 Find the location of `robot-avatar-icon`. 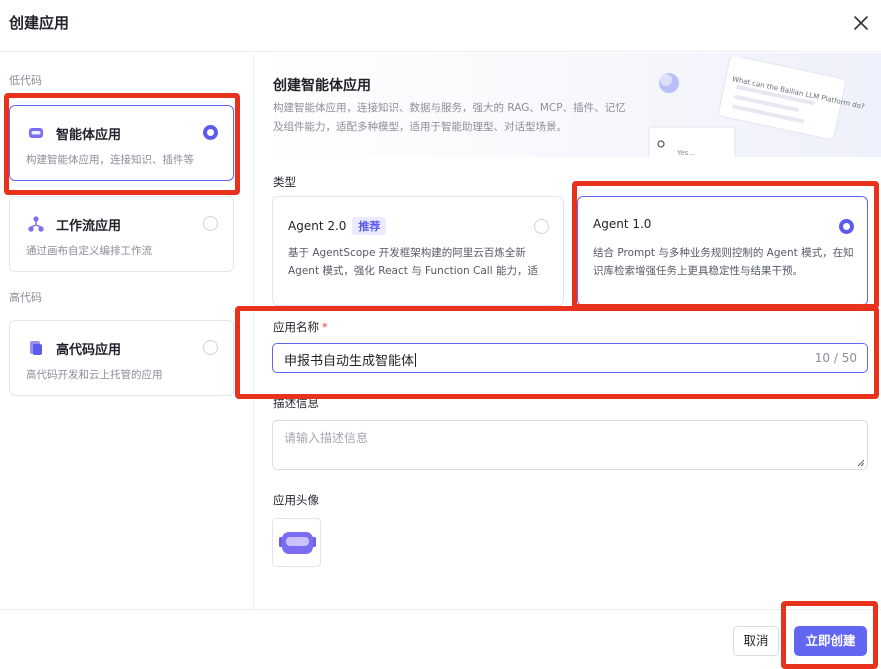

robot-avatar-icon is located at coordinates (297, 543).